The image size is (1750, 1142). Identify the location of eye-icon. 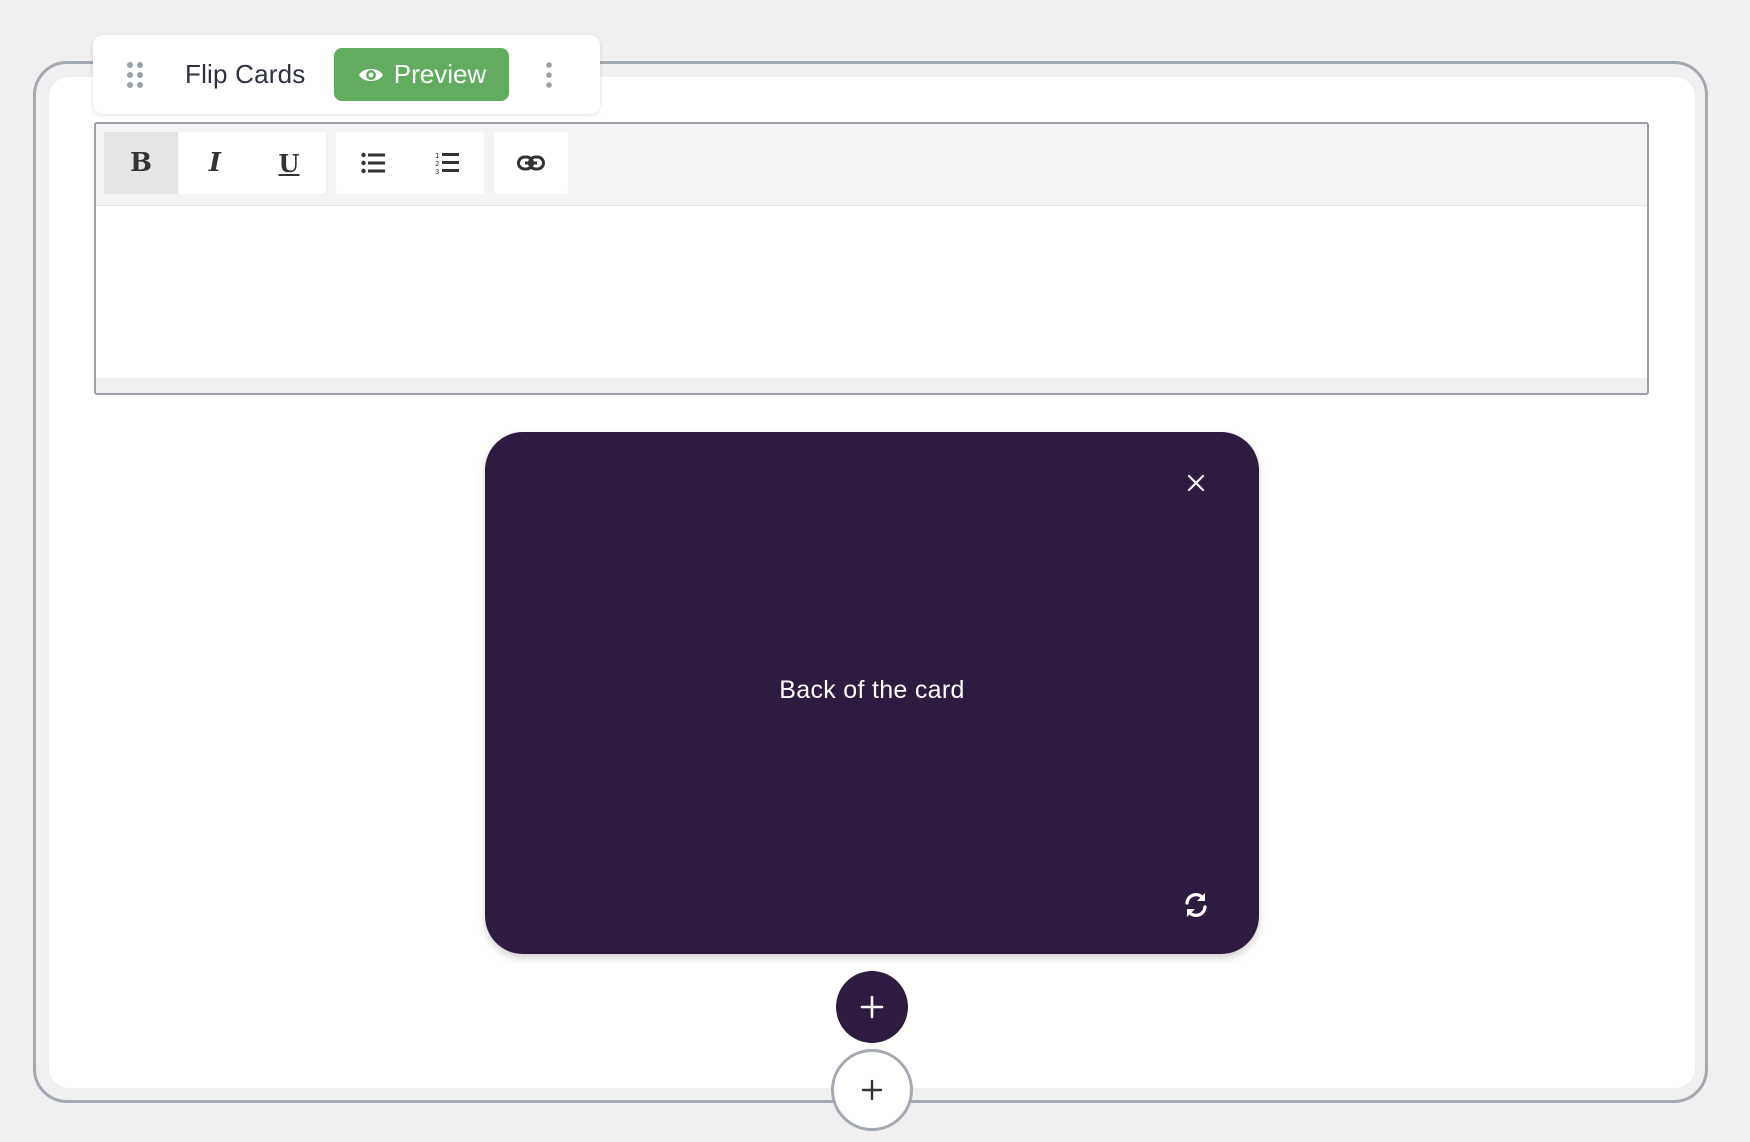
(371, 75).